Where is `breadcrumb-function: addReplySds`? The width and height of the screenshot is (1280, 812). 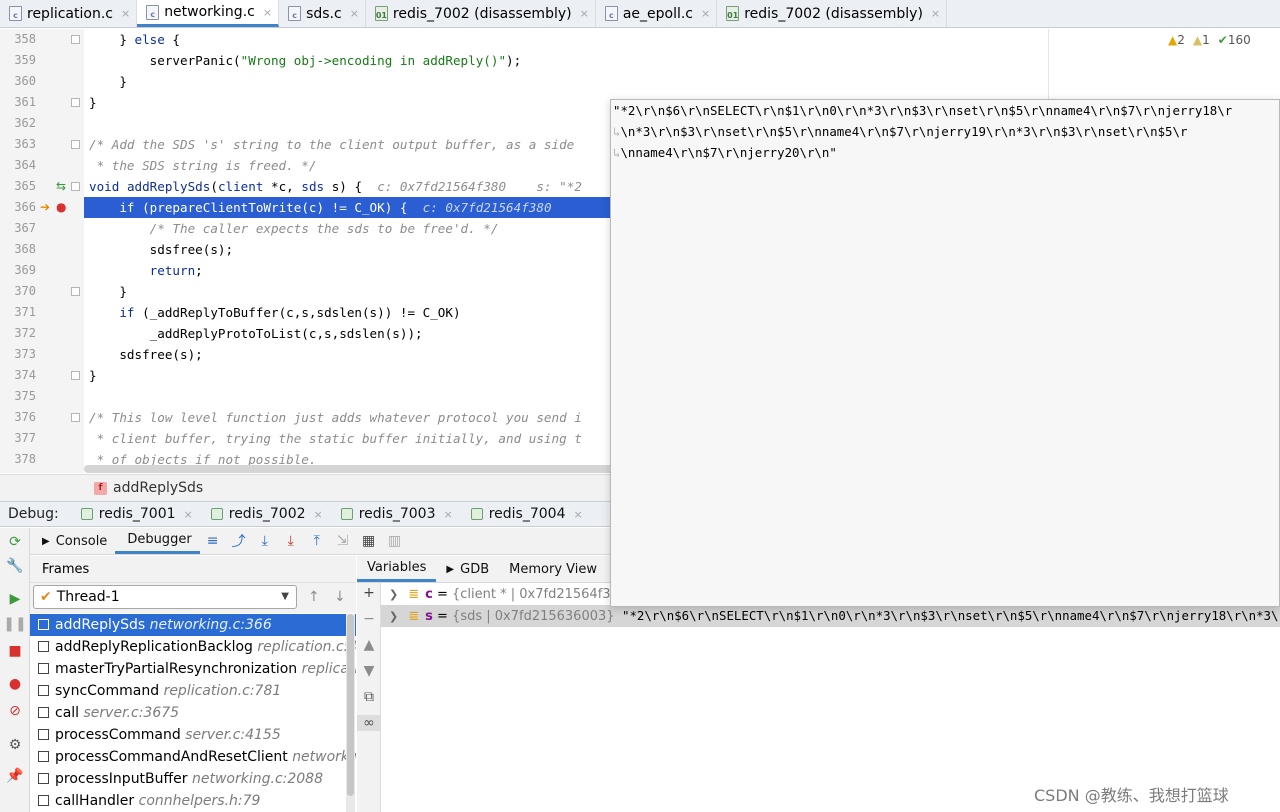 breadcrumb-function: addReplySds is located at coordinates (158, 488).